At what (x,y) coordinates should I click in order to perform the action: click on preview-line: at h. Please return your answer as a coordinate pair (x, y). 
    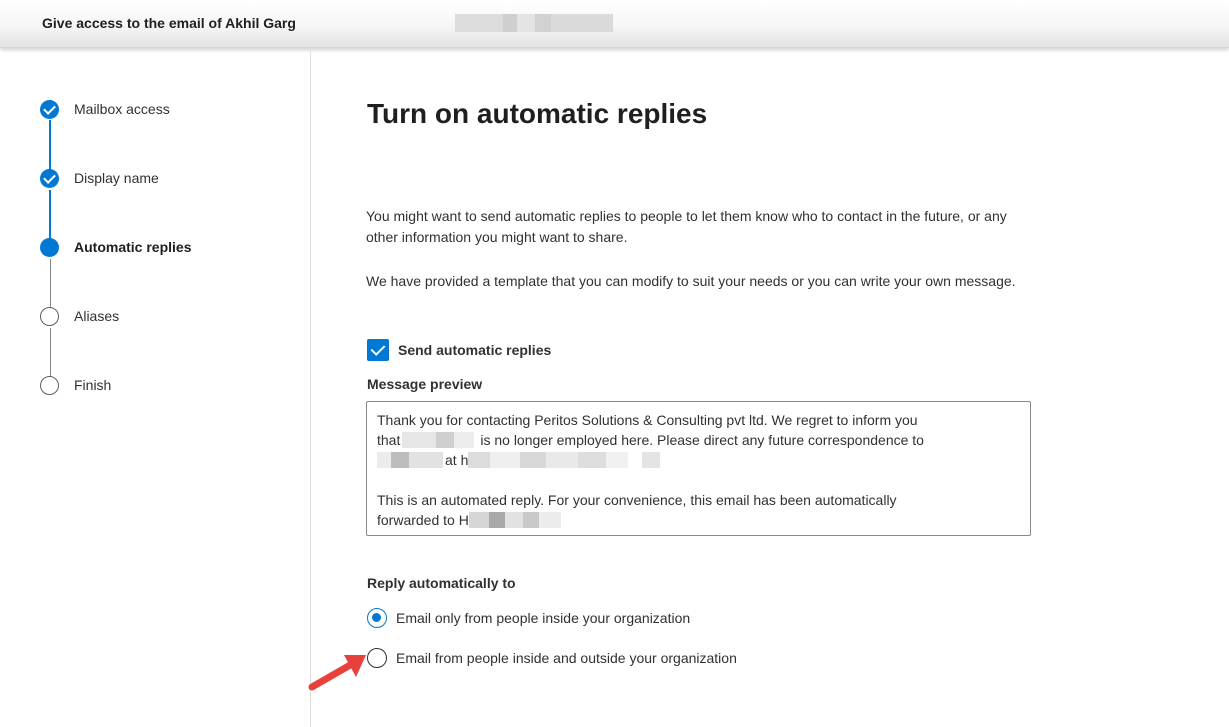
    Looking at the image, I should click on (698, 460).